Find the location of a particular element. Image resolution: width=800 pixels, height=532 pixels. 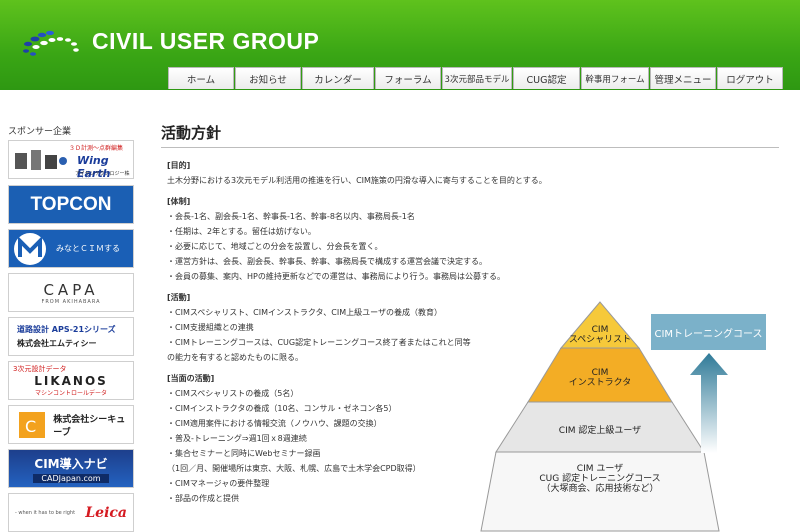

svg-text: C is located at coordinates (30, 426).